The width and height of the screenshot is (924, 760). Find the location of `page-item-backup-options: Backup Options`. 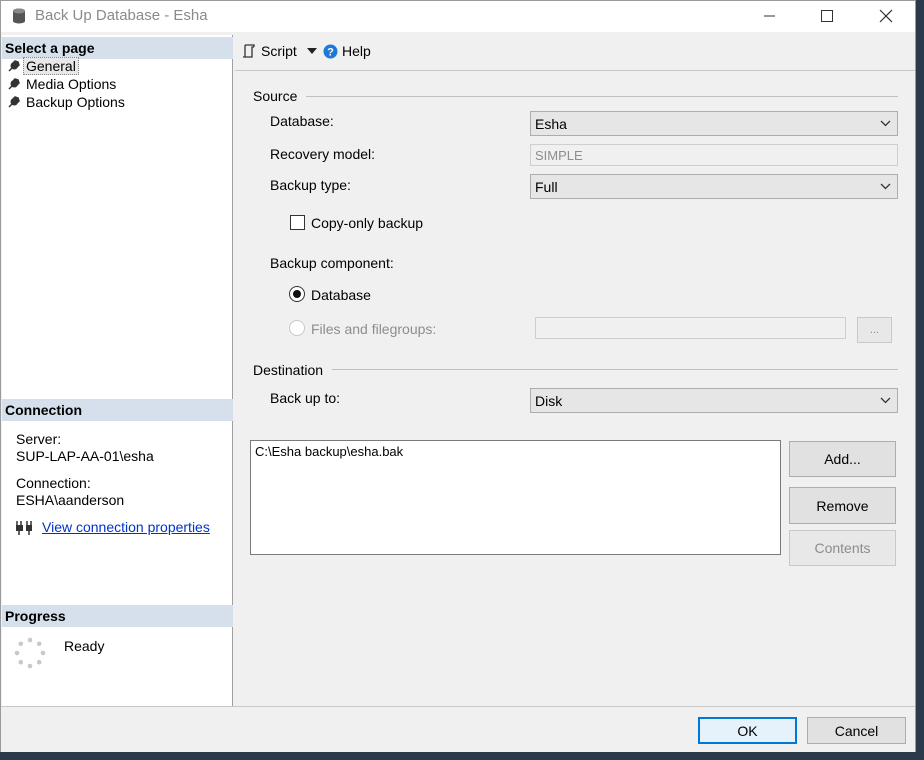

page-item-backup-options: Backup Options is located at coordinates (66, 102).